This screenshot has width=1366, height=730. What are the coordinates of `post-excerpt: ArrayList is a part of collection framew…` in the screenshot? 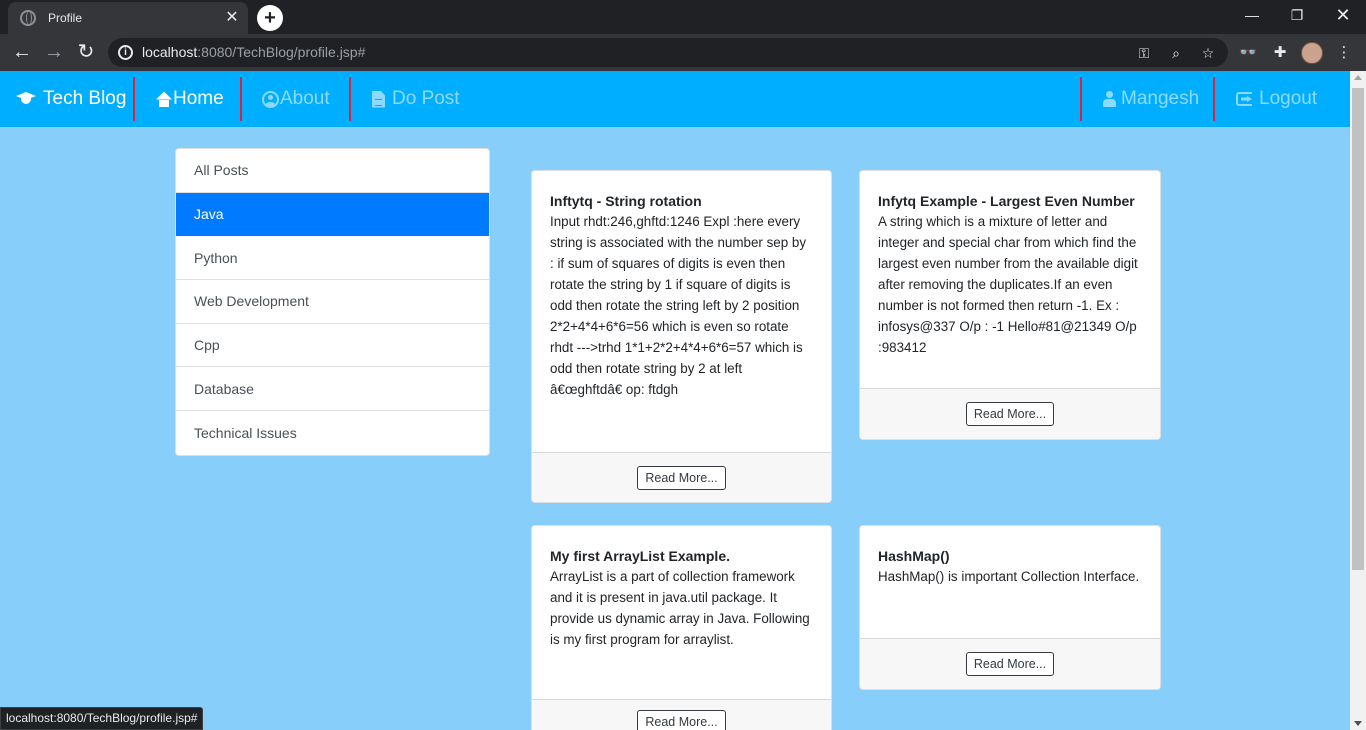 It's located at (680, 608).